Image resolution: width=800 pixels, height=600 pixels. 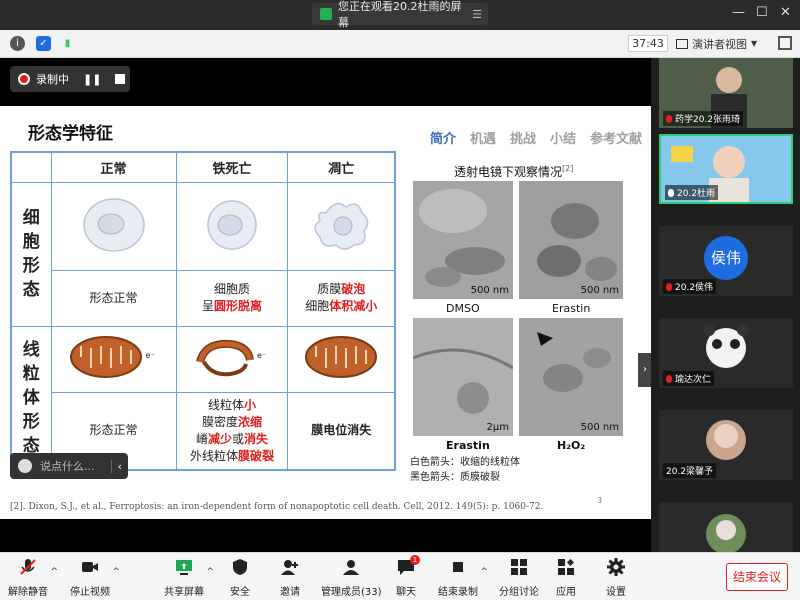 What do you see at coordinates (353, 289) in the screenshot?
I see `desc-highlight: 破泡` at bounding box center [353, 289].